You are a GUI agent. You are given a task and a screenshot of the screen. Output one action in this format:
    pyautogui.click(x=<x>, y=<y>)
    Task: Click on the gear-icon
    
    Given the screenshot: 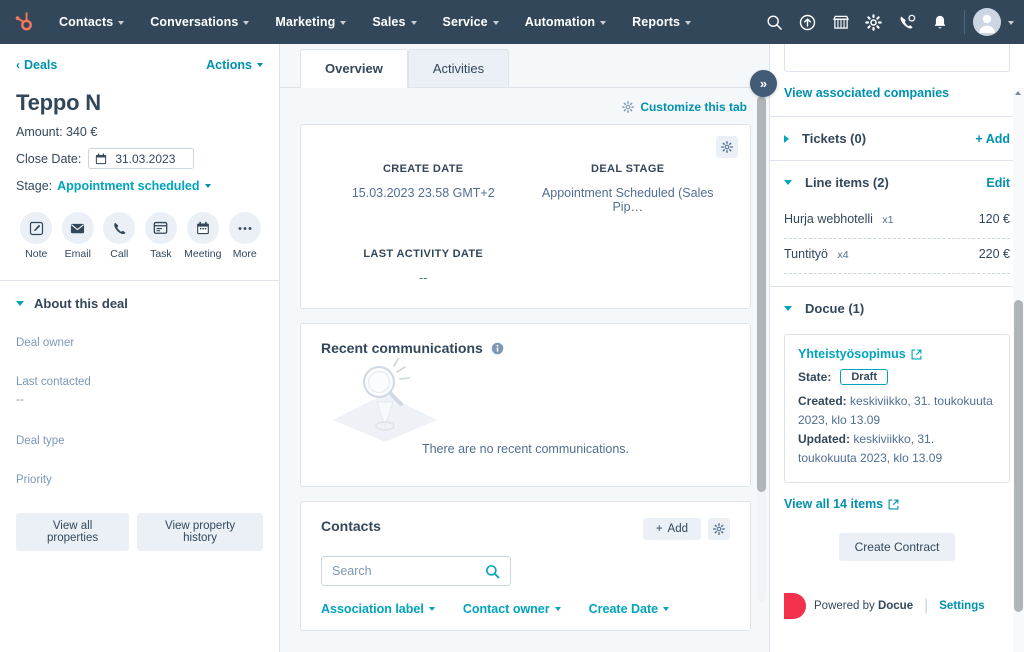 What is the action you would take?
    pyautogui.click(x=873, y=22)
    